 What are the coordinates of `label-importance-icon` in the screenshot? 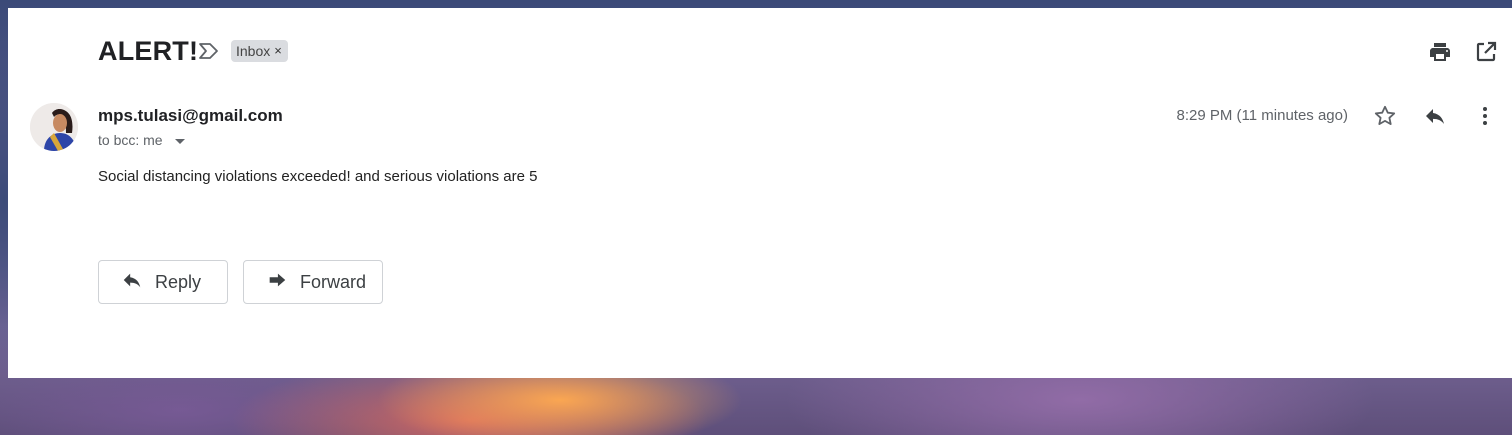 It's located at (209, 51).